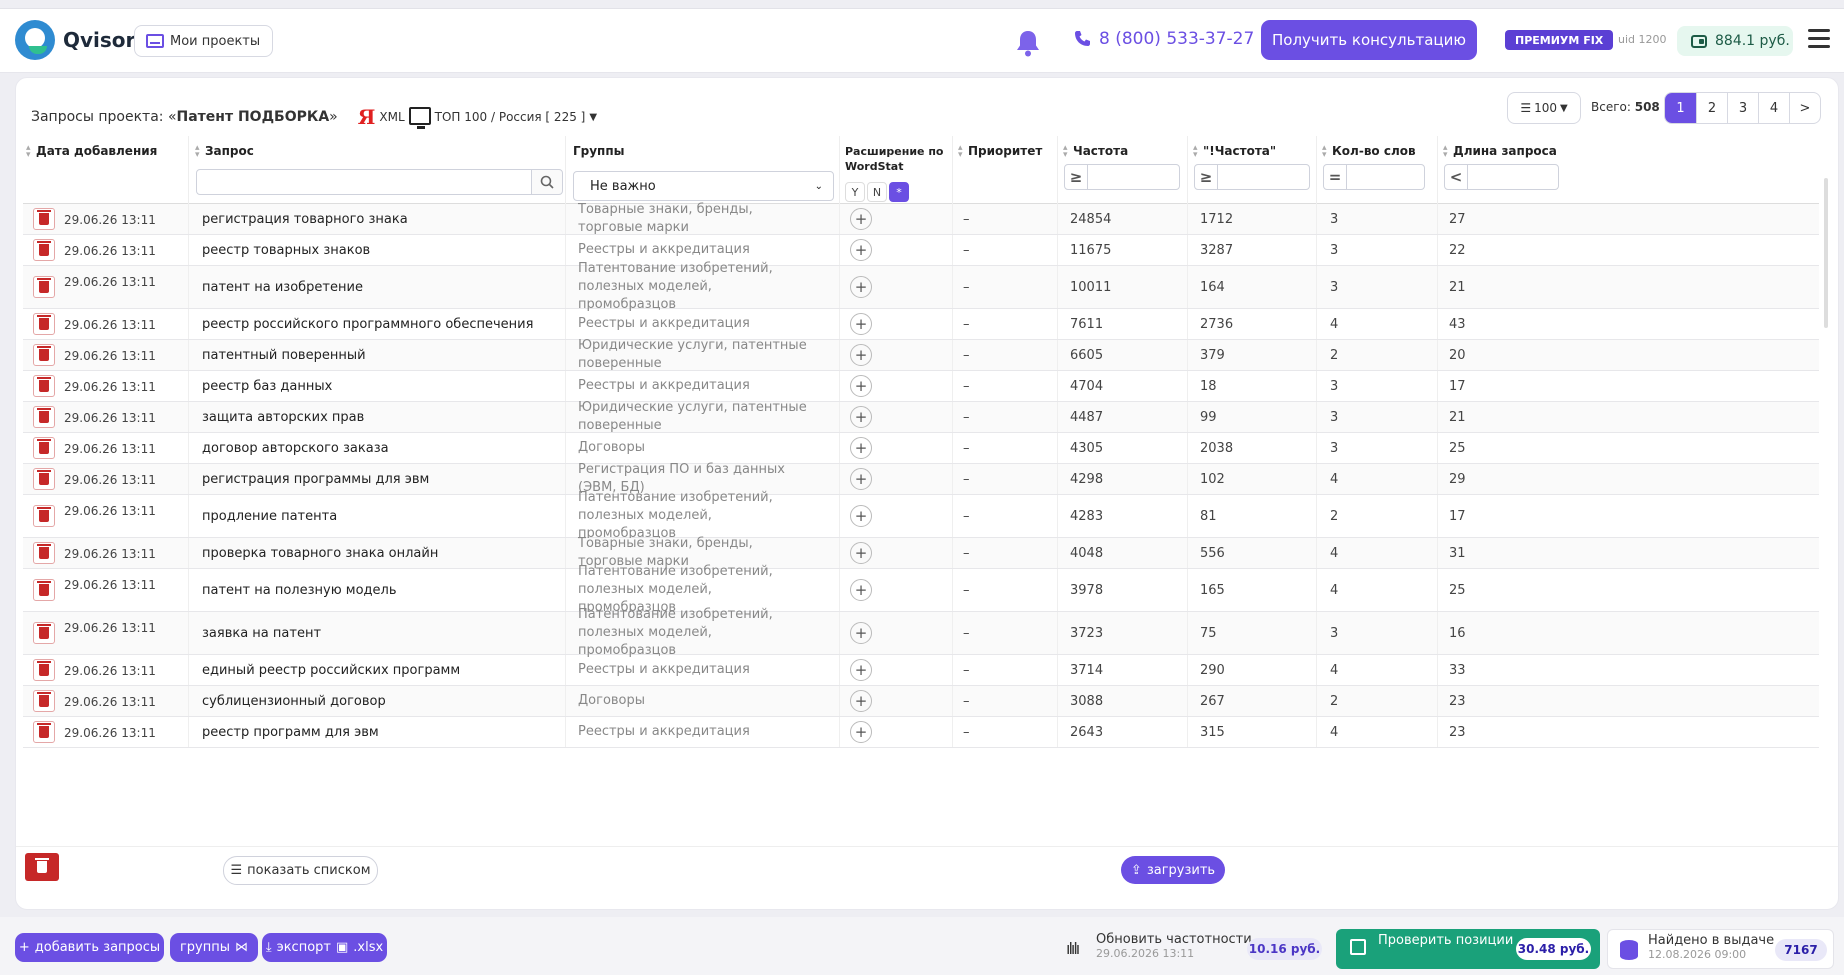 The height and width of the screenshot is (975, 1844). What do you see at coordinates (477, 117) in the screenshot?
I see `search-engine-selector: Я XML ТОП 100 / Россия [ 225 ] ▼` at bounding box center [477, 117].